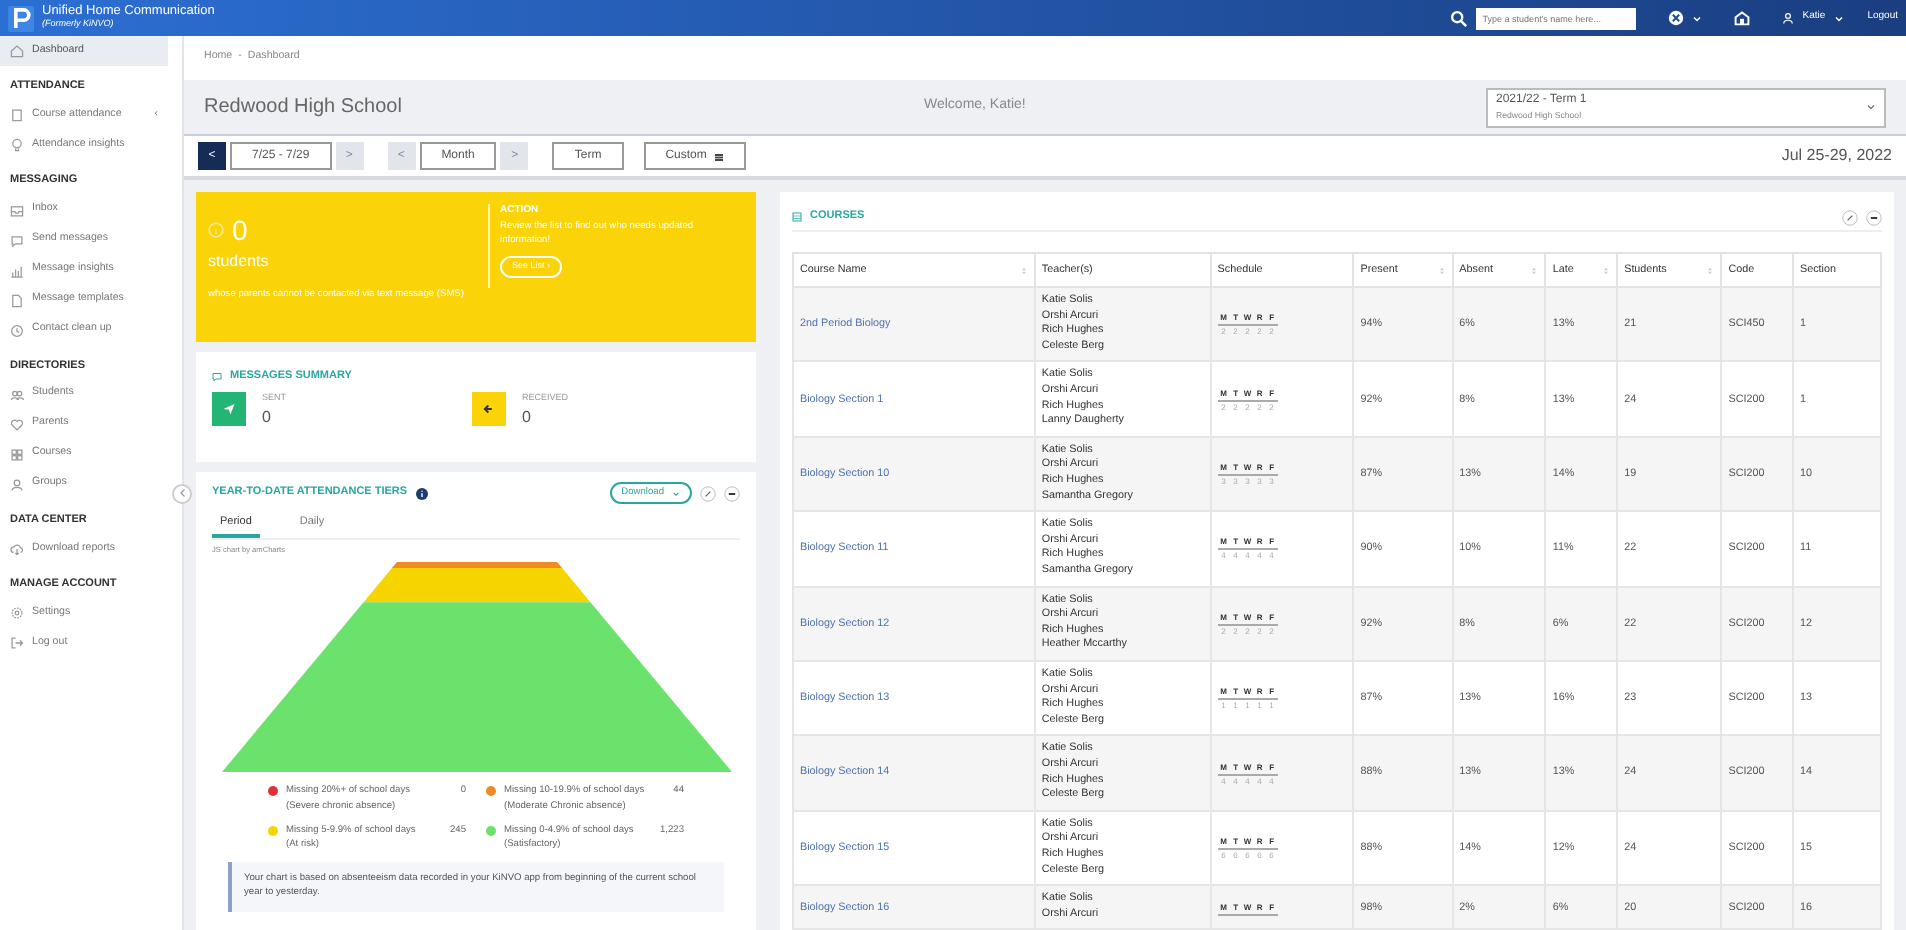  Describe the element at coordinates (17, 484) in the screenshot. I see `user-group-icon` at that location.